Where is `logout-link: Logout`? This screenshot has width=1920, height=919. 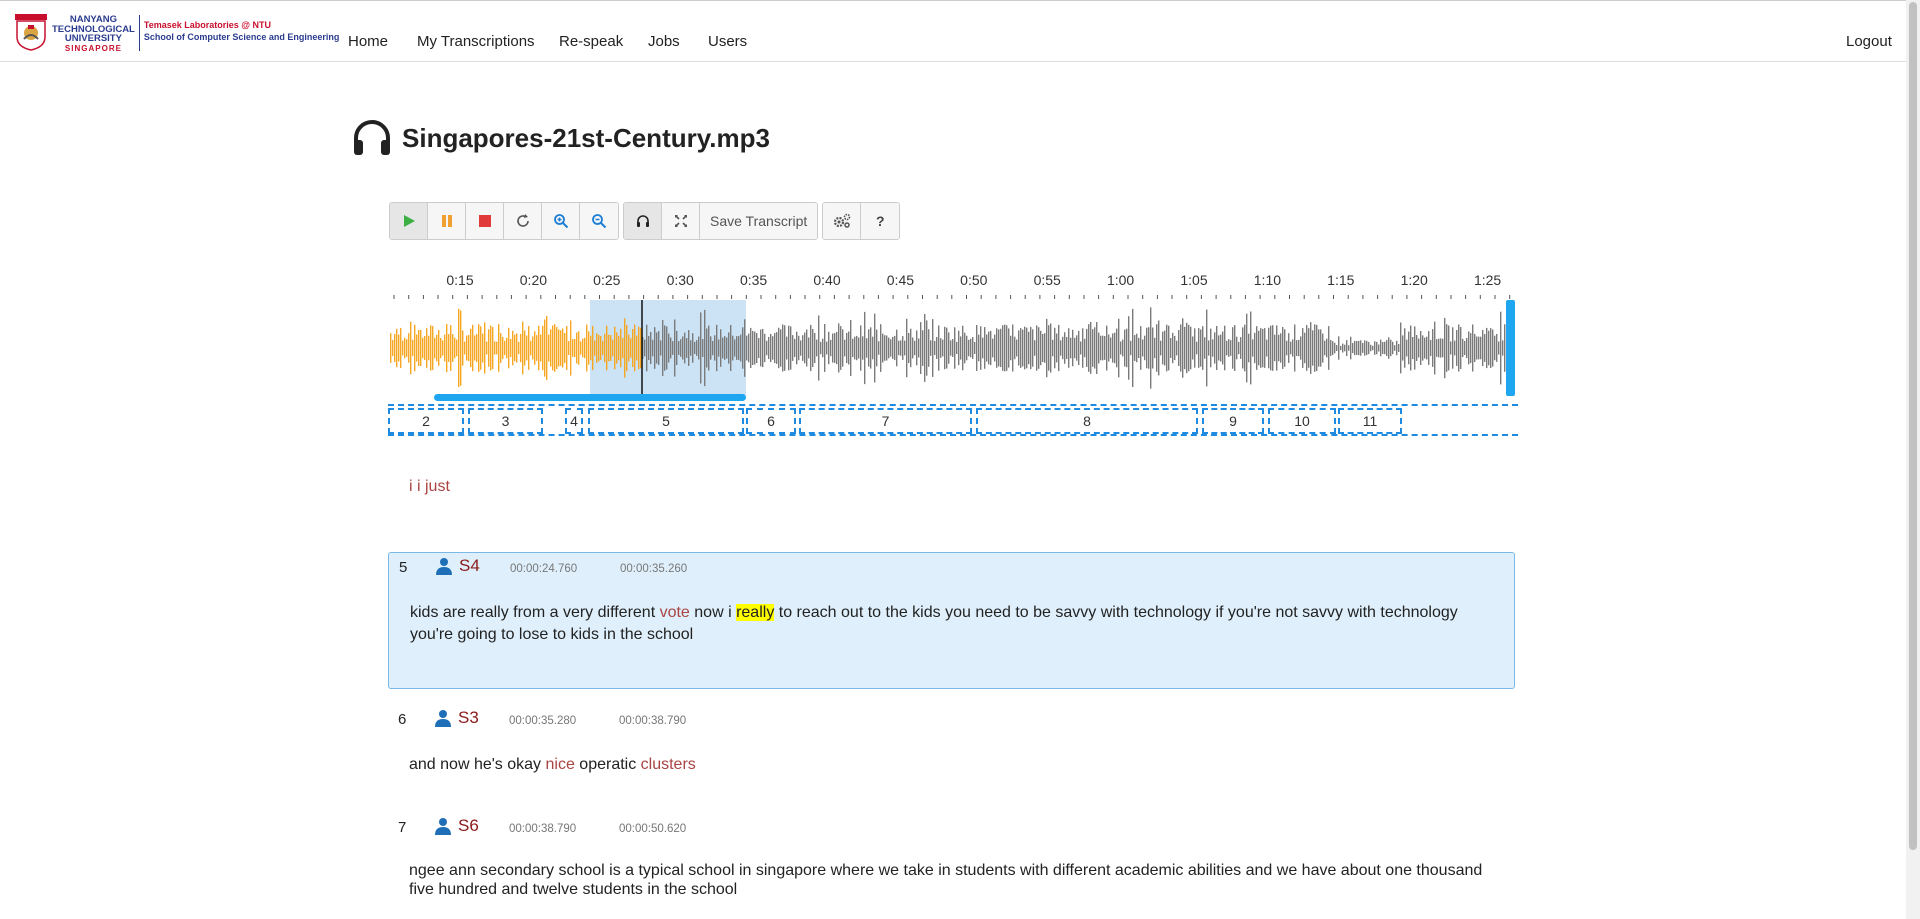
logout-link: Logout is located at coordinates (1869, 41).